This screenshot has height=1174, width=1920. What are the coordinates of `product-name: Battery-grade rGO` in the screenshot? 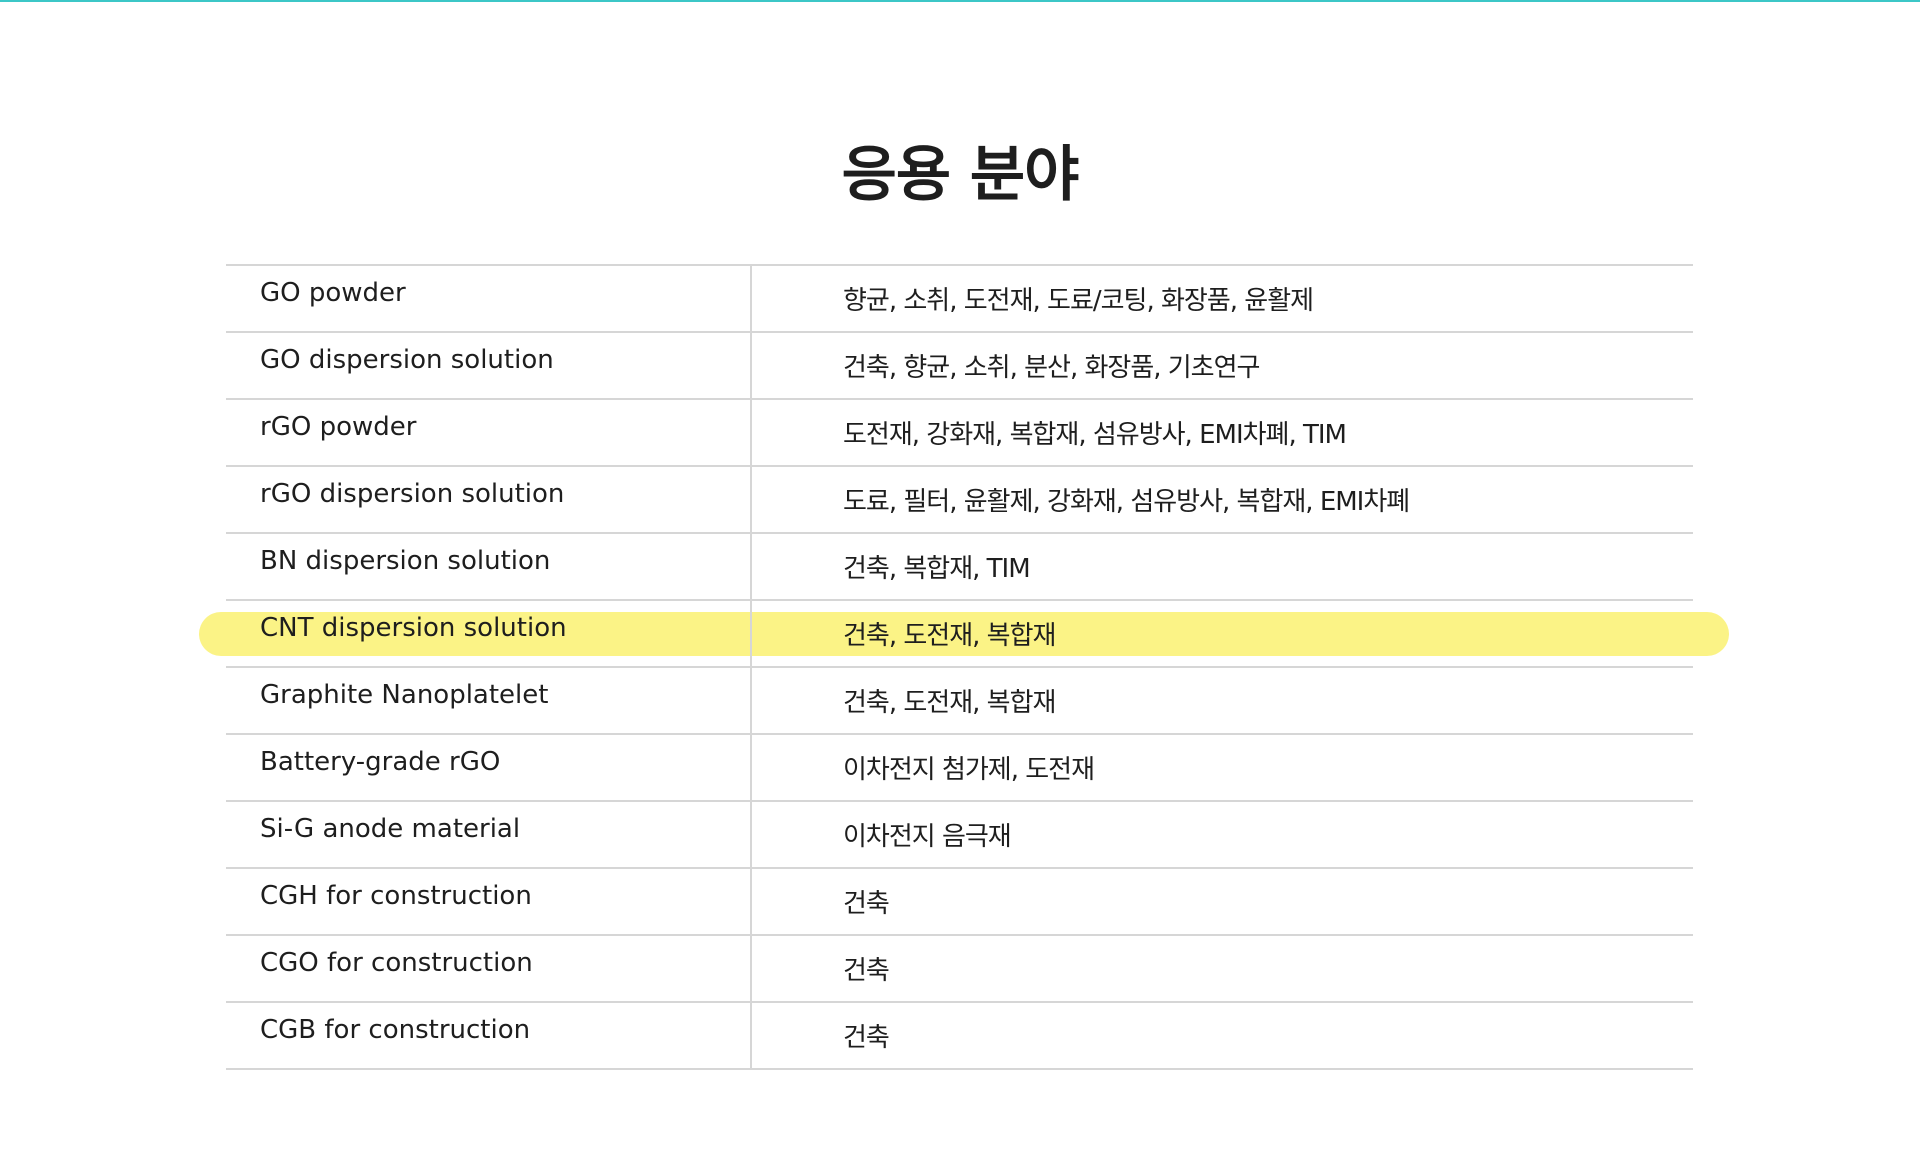 It's located at (380, 762).